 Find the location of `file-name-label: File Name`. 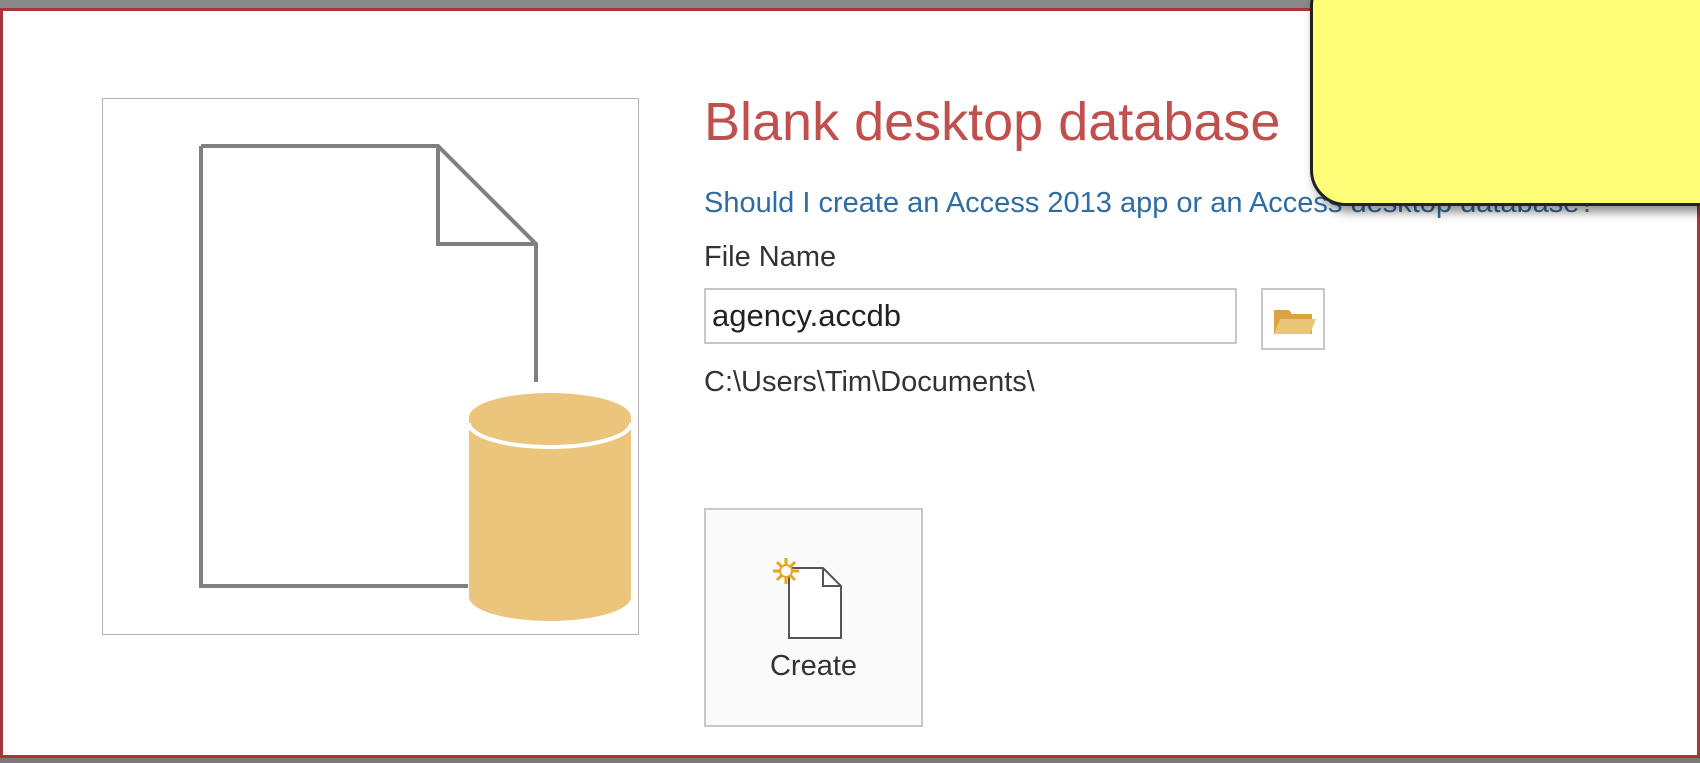

file-name-label: File Name is located at coordinates (770, 257).